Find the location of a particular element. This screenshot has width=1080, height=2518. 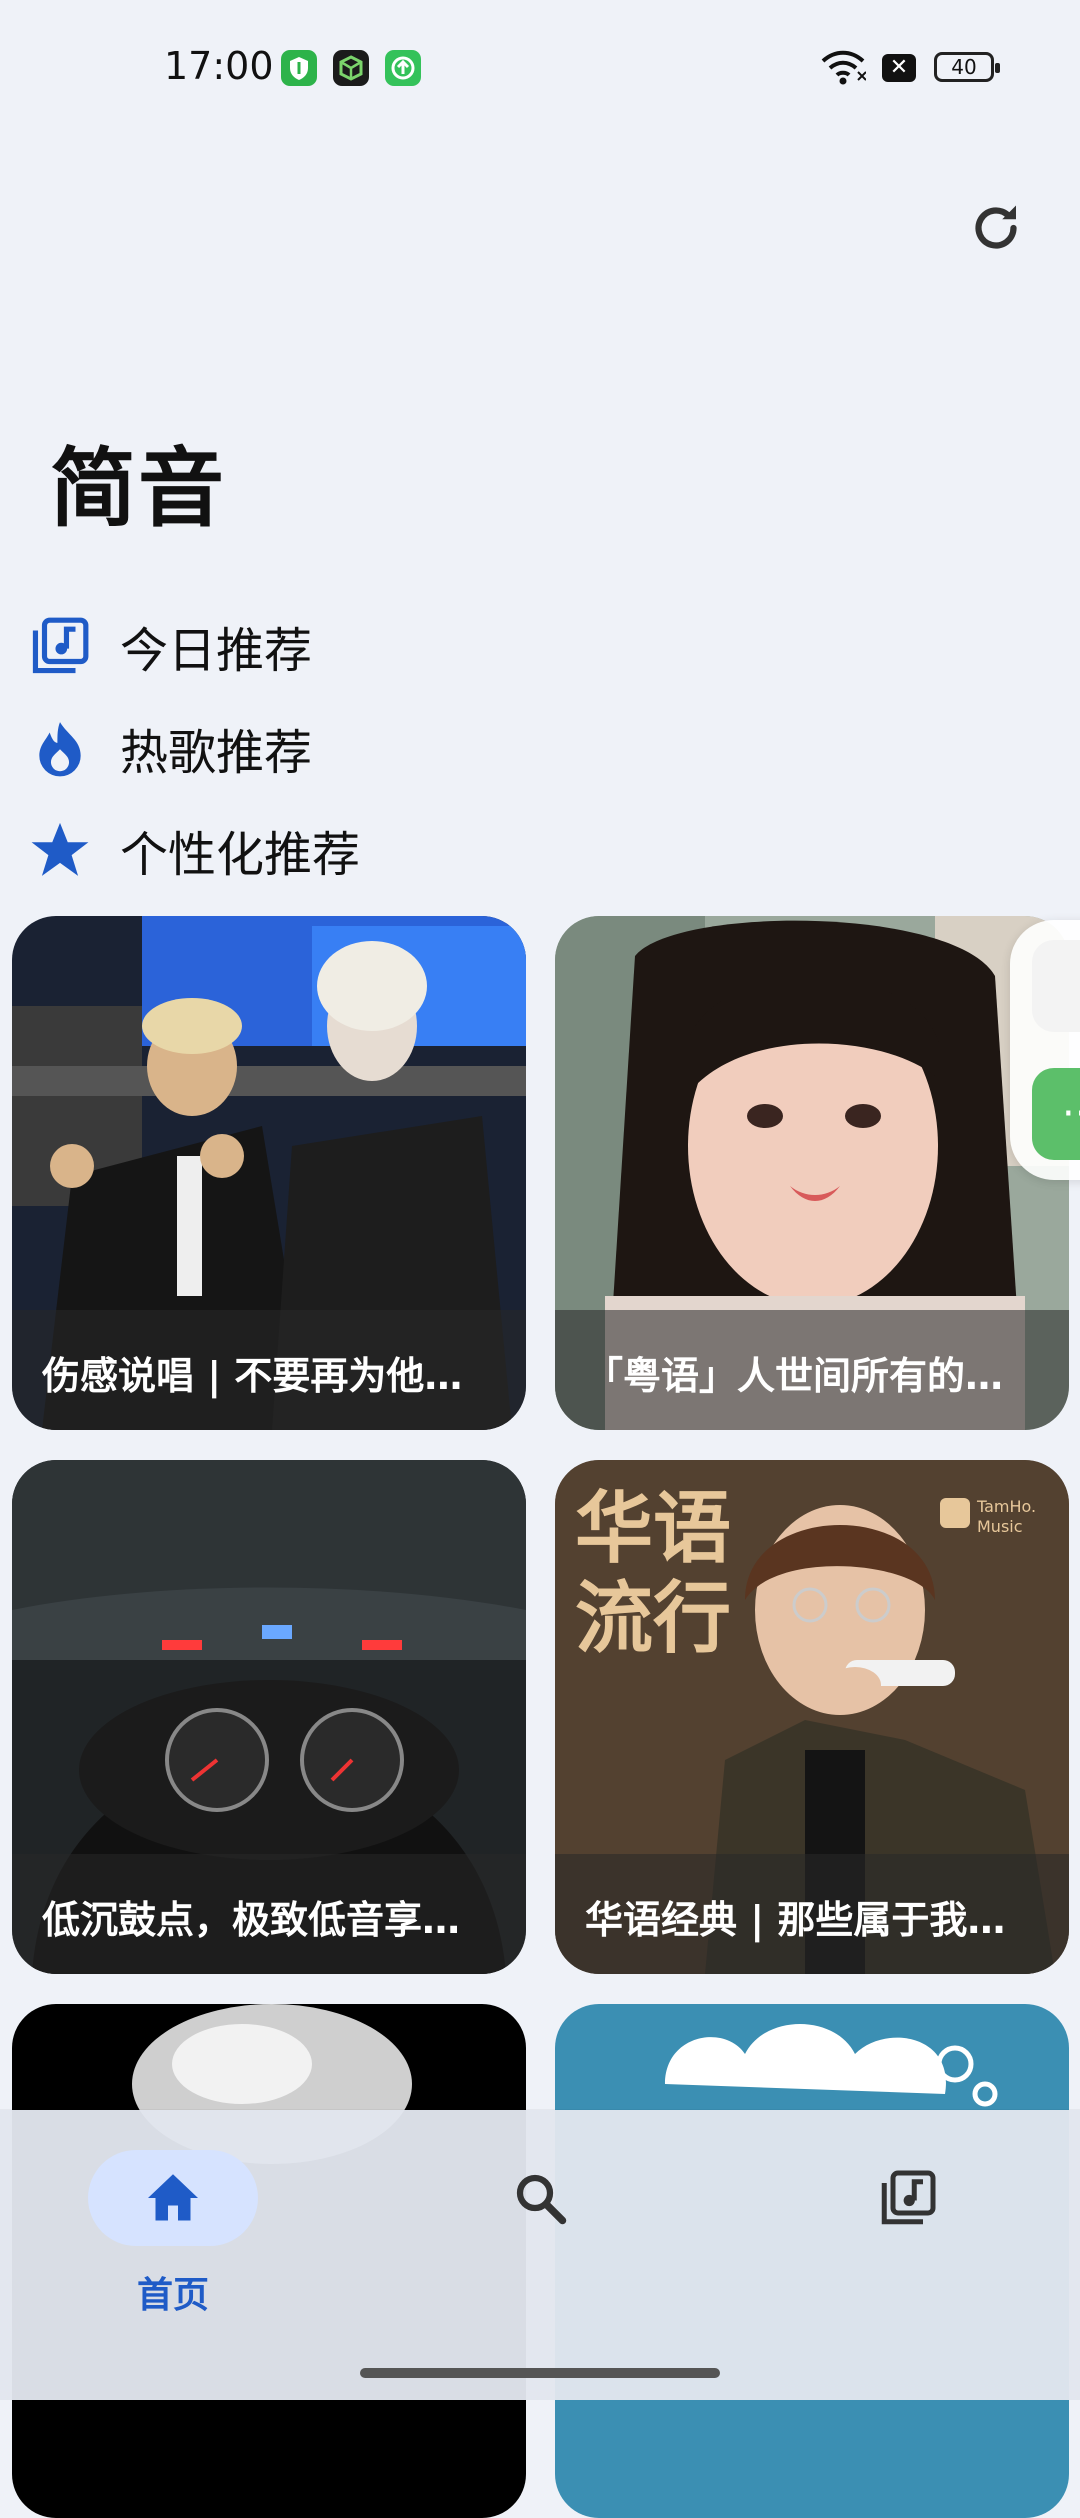

nav-label: 首页 is located at coordinates (172, 2295).